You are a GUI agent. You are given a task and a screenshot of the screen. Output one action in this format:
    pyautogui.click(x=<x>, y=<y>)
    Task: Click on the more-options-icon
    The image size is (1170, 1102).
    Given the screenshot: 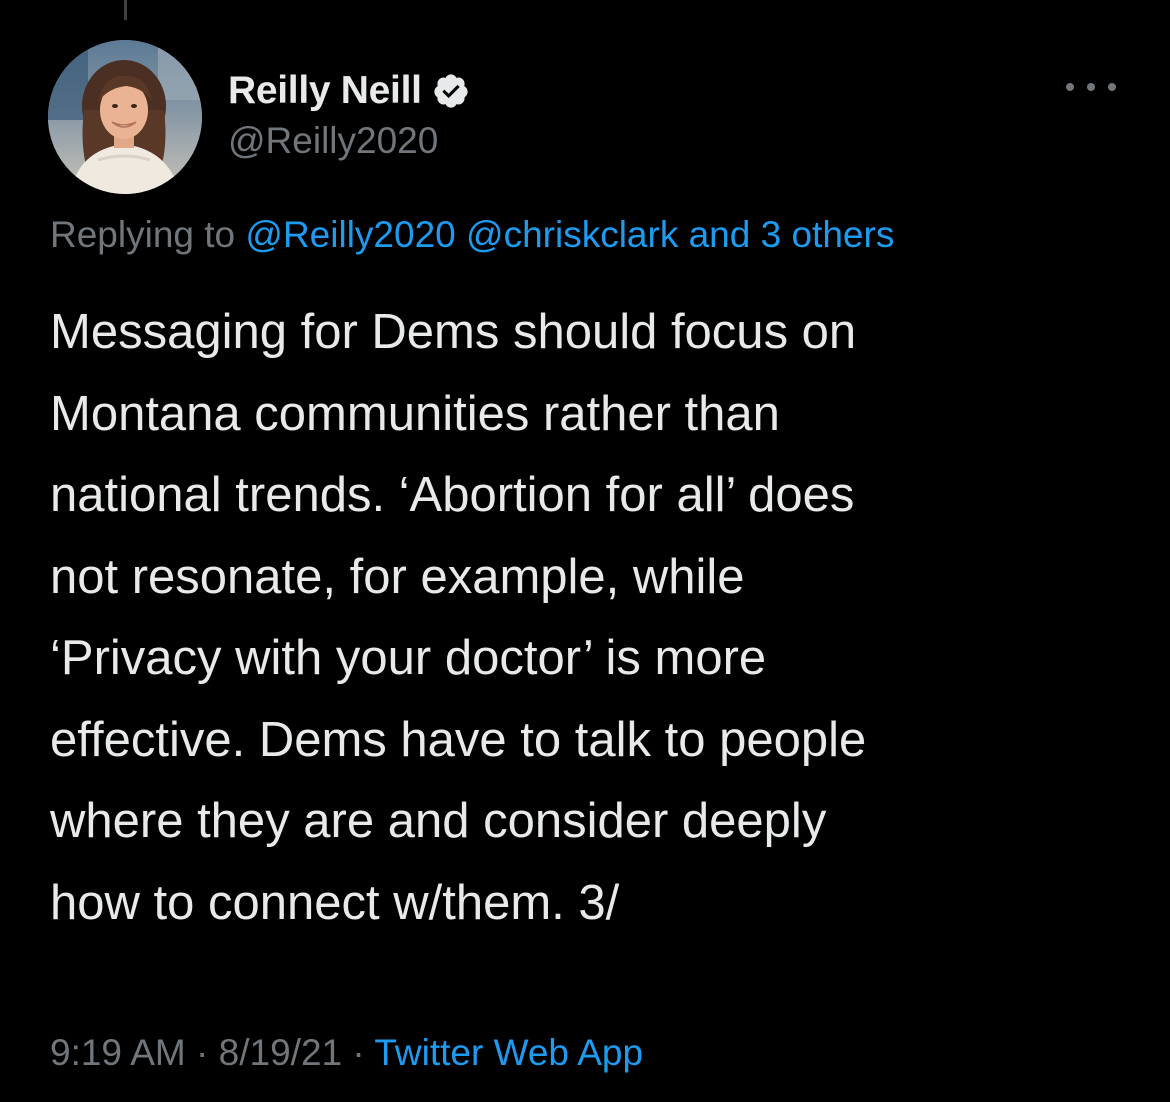 What is the action you would take?
    pyautogui.click(x=1091, y=87)
    